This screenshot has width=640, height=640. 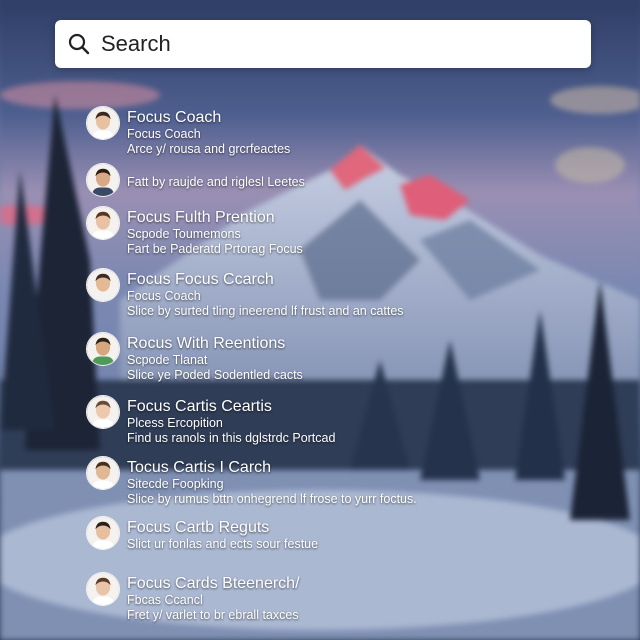 I want to click on result-subtitle: Sitecde Foopking, so click(x=175, y=484).